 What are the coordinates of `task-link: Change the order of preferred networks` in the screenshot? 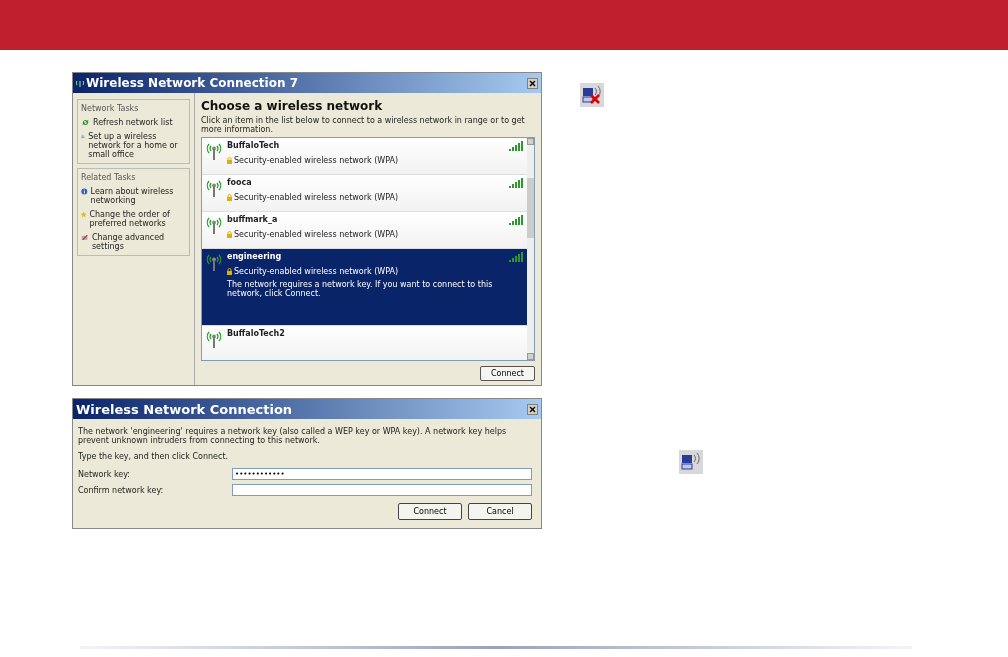 It's located at (137, 219).